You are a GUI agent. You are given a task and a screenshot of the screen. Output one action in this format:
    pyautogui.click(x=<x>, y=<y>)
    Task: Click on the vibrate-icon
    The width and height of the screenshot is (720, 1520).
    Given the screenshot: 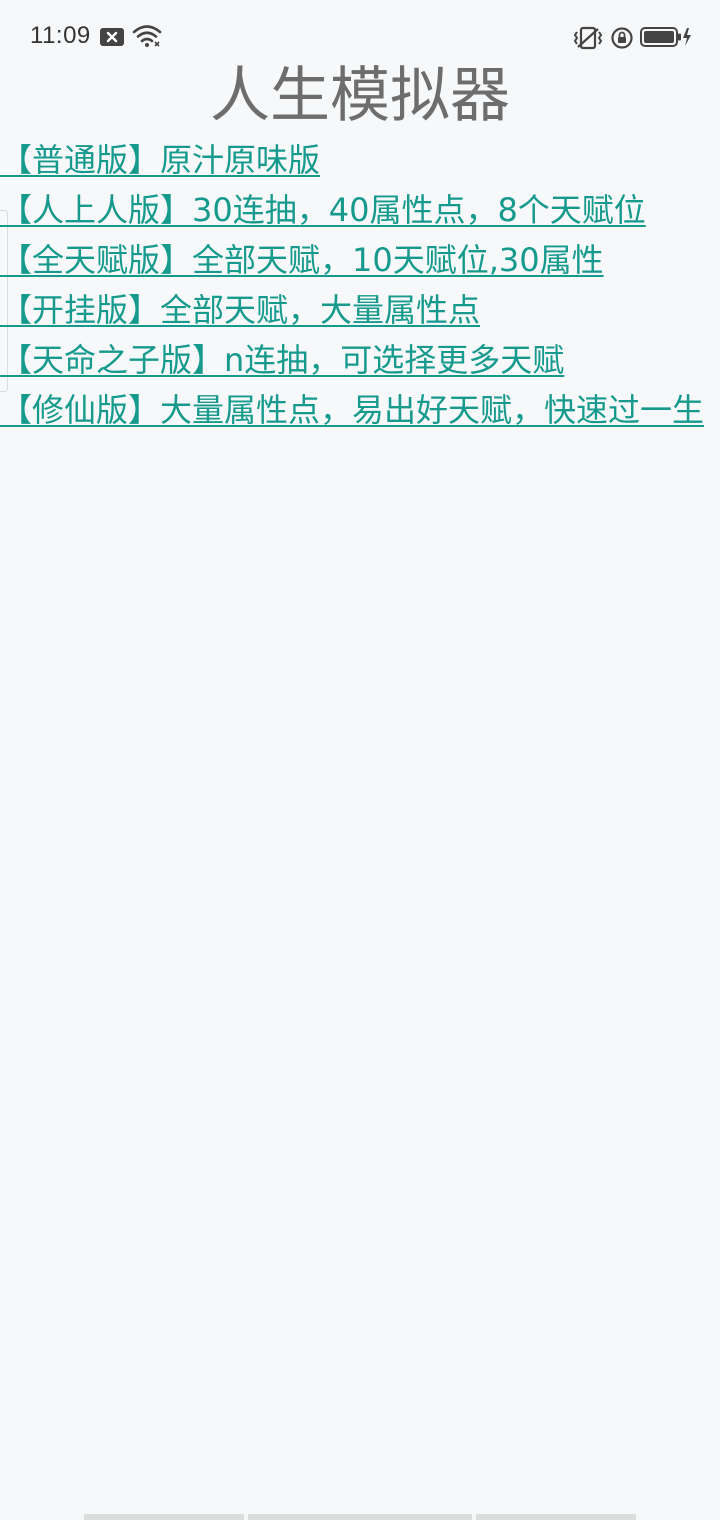 What is the action you would take?
    pyautogui.click(x=588, y=38)
    